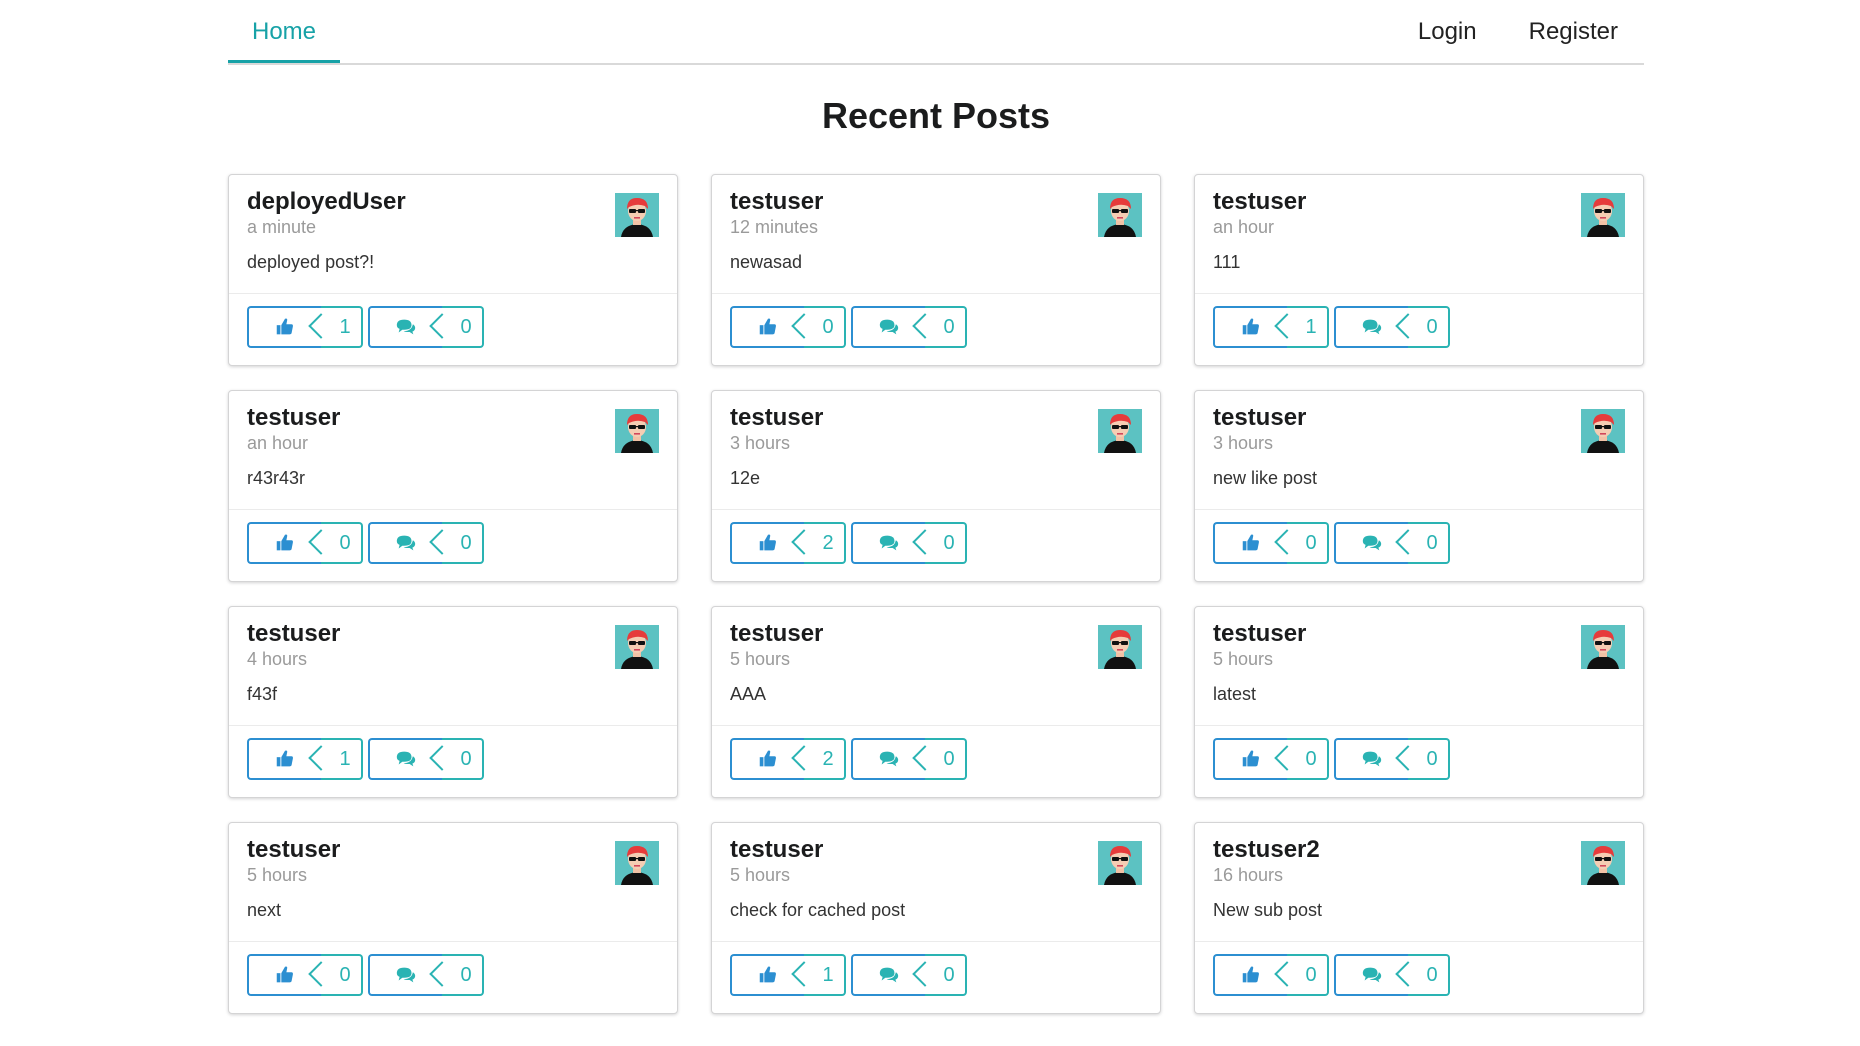 Image resolution: width=1860 pixels, height=1046 pixels. Describe the element at coordinates (1266, 850) in the screenshot. I see `post-author: testuser2` at that location.